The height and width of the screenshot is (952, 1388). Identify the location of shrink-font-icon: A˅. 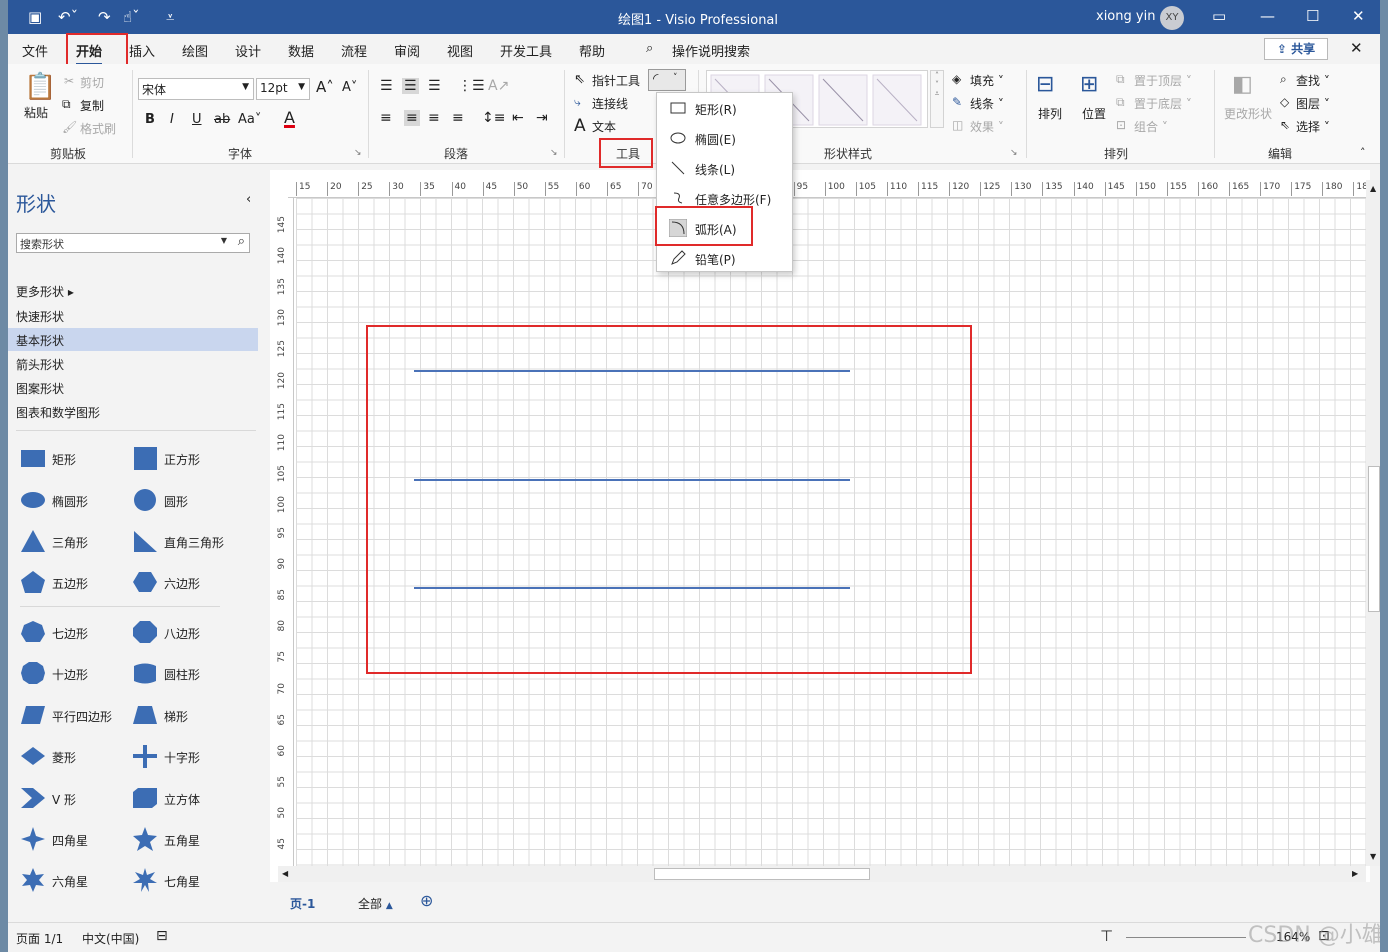
(349, 87).